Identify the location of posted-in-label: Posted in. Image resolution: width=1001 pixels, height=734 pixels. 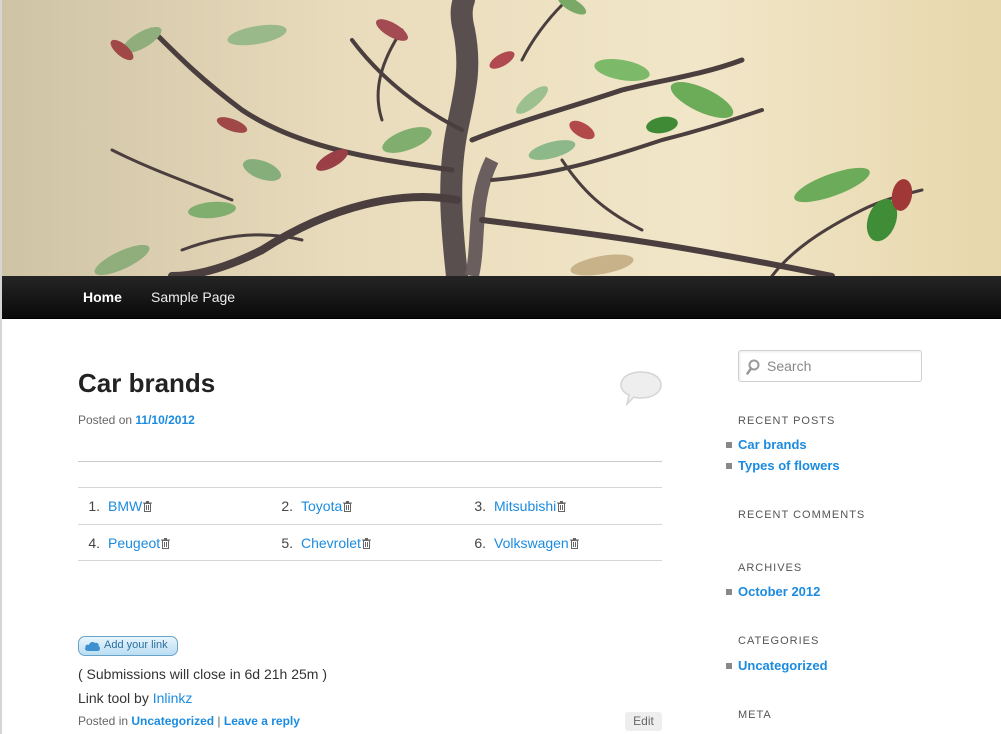
(103, 721).